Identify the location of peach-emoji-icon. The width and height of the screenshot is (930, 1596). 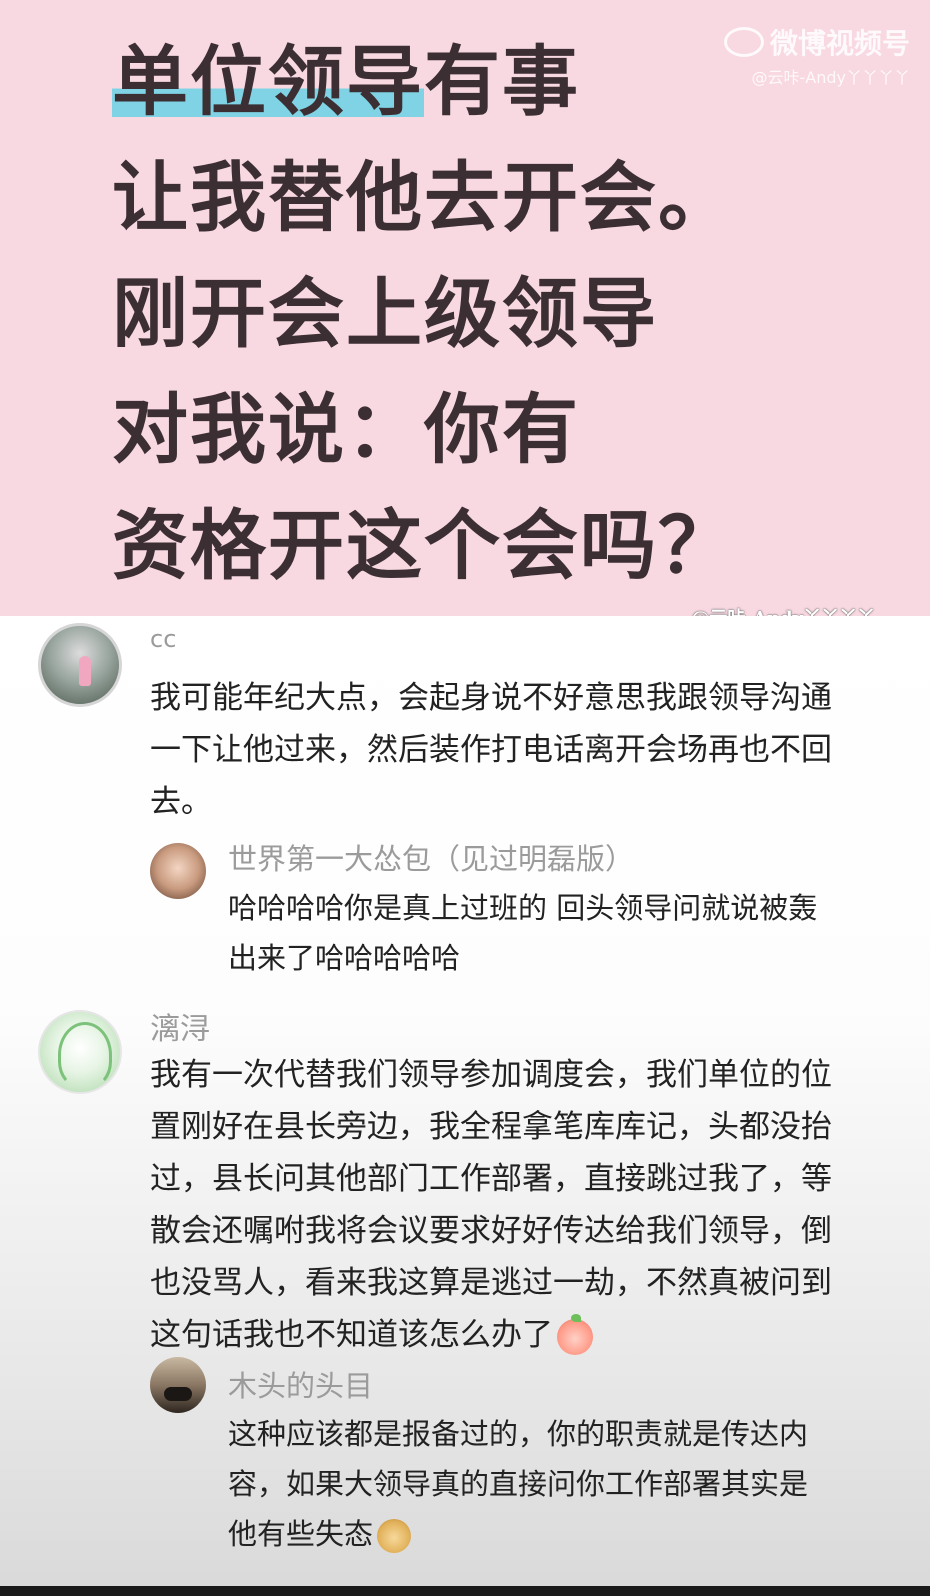
(575, 1334).